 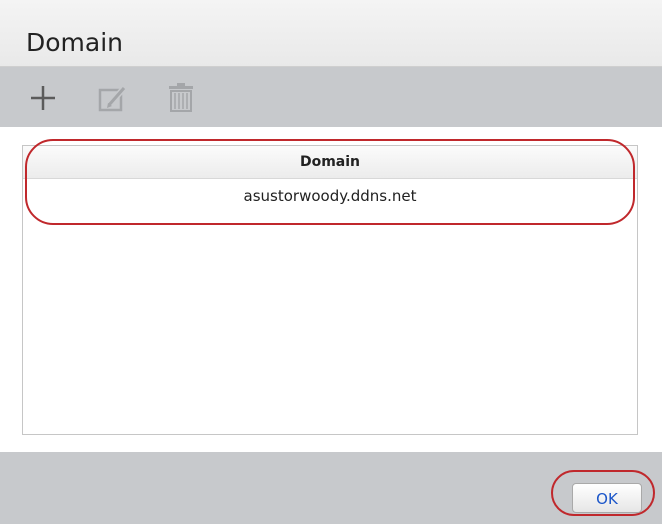 I want to click on add-button, so click(x=43, y=97).